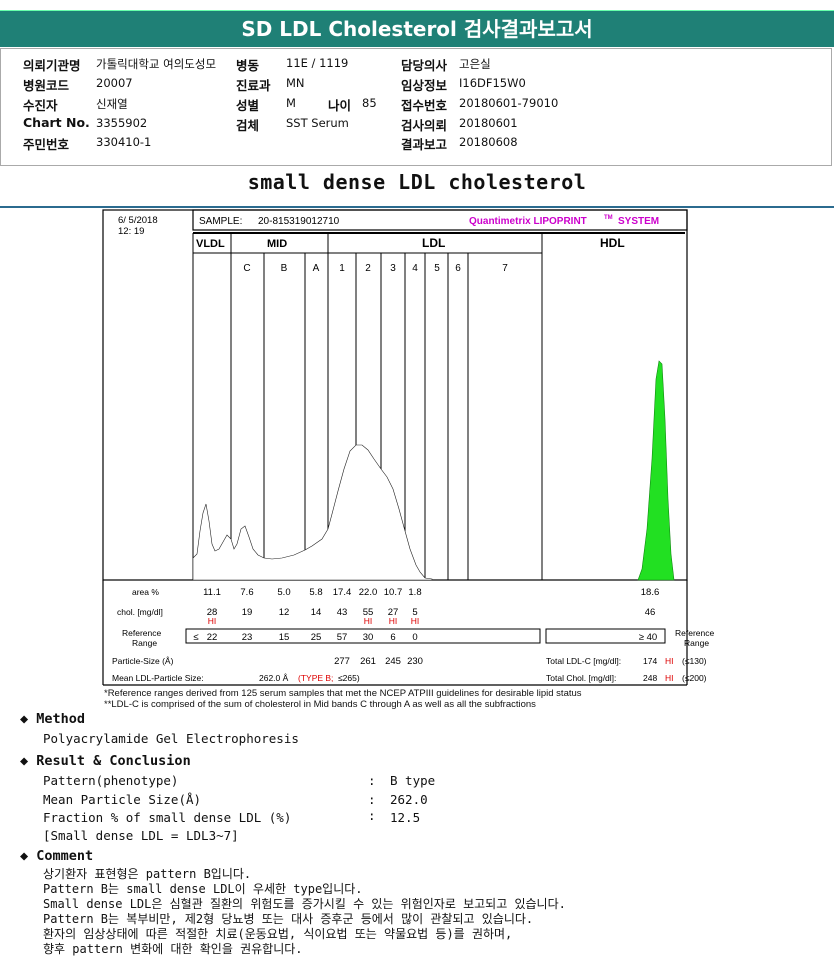 The image size is (834, 978). Describe the element at coordinates (46, 85) in the screenshot. I see `hospital-code-label: 병원코드` at that location.